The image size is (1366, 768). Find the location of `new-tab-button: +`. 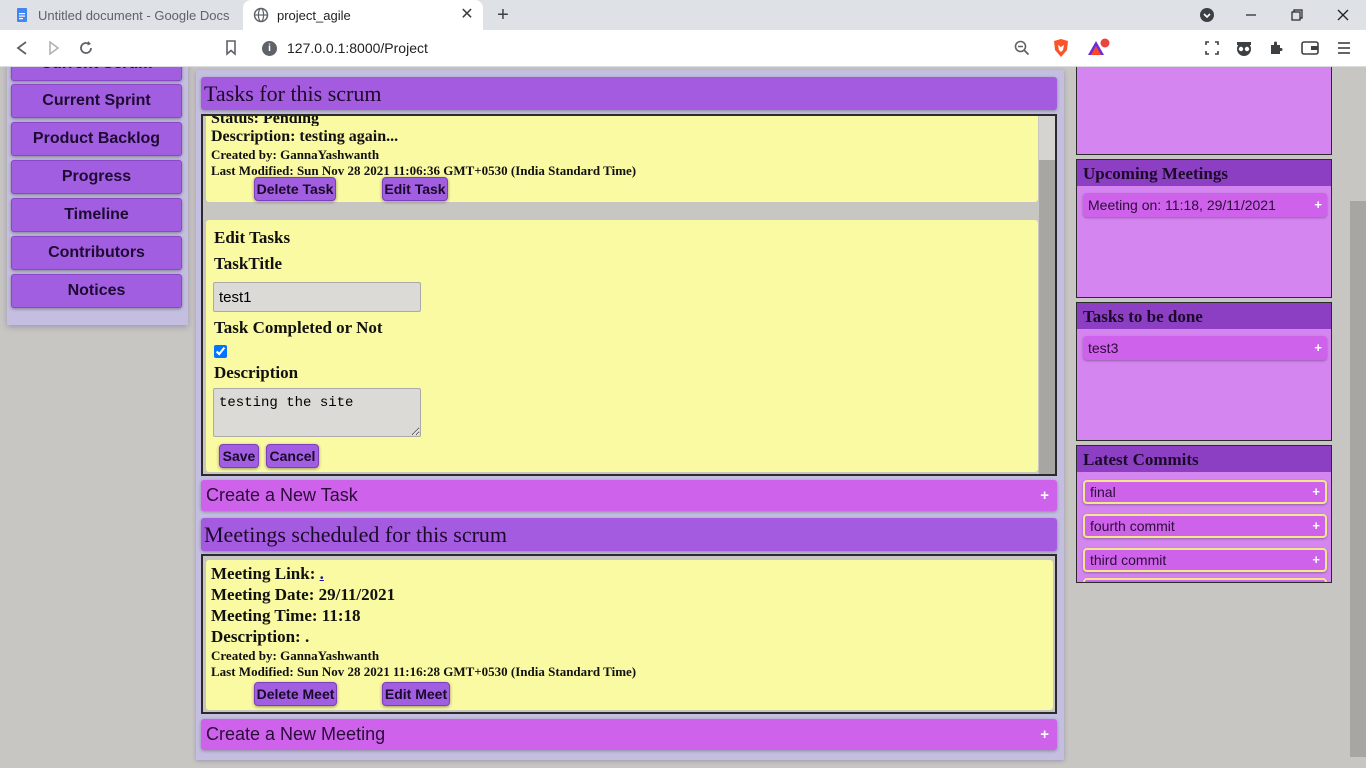

new-tab-button: + is located at coordinates (503, 15).